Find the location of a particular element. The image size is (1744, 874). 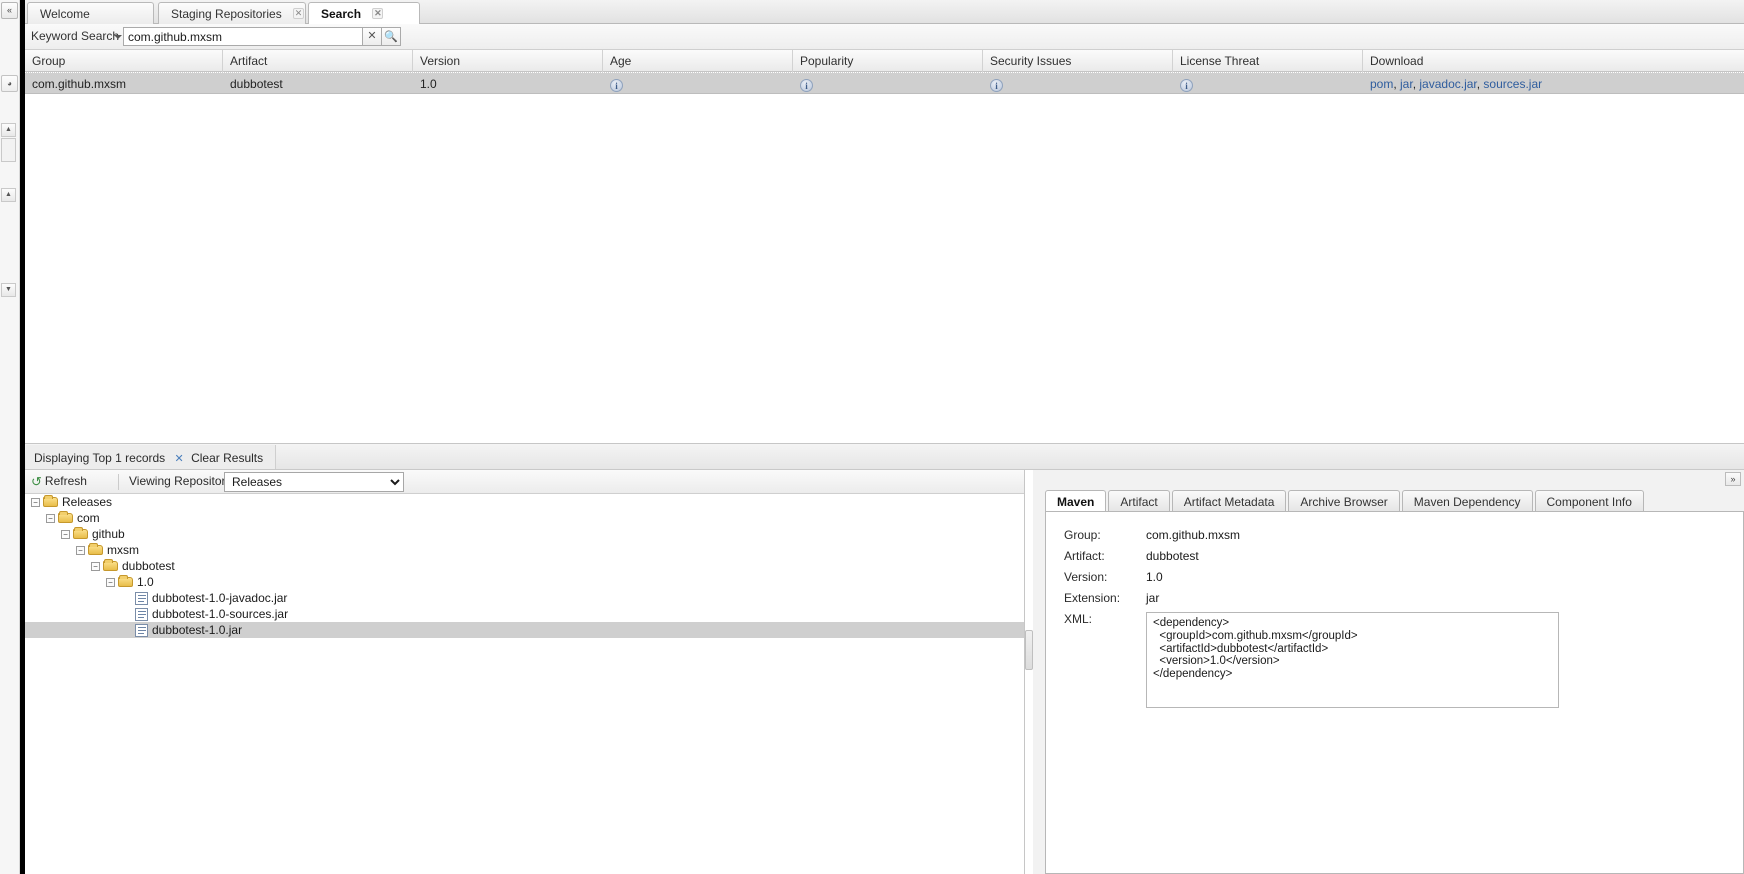

gutter-scroll-up-icon-2: ▲ is located at coordinates (8, 195).